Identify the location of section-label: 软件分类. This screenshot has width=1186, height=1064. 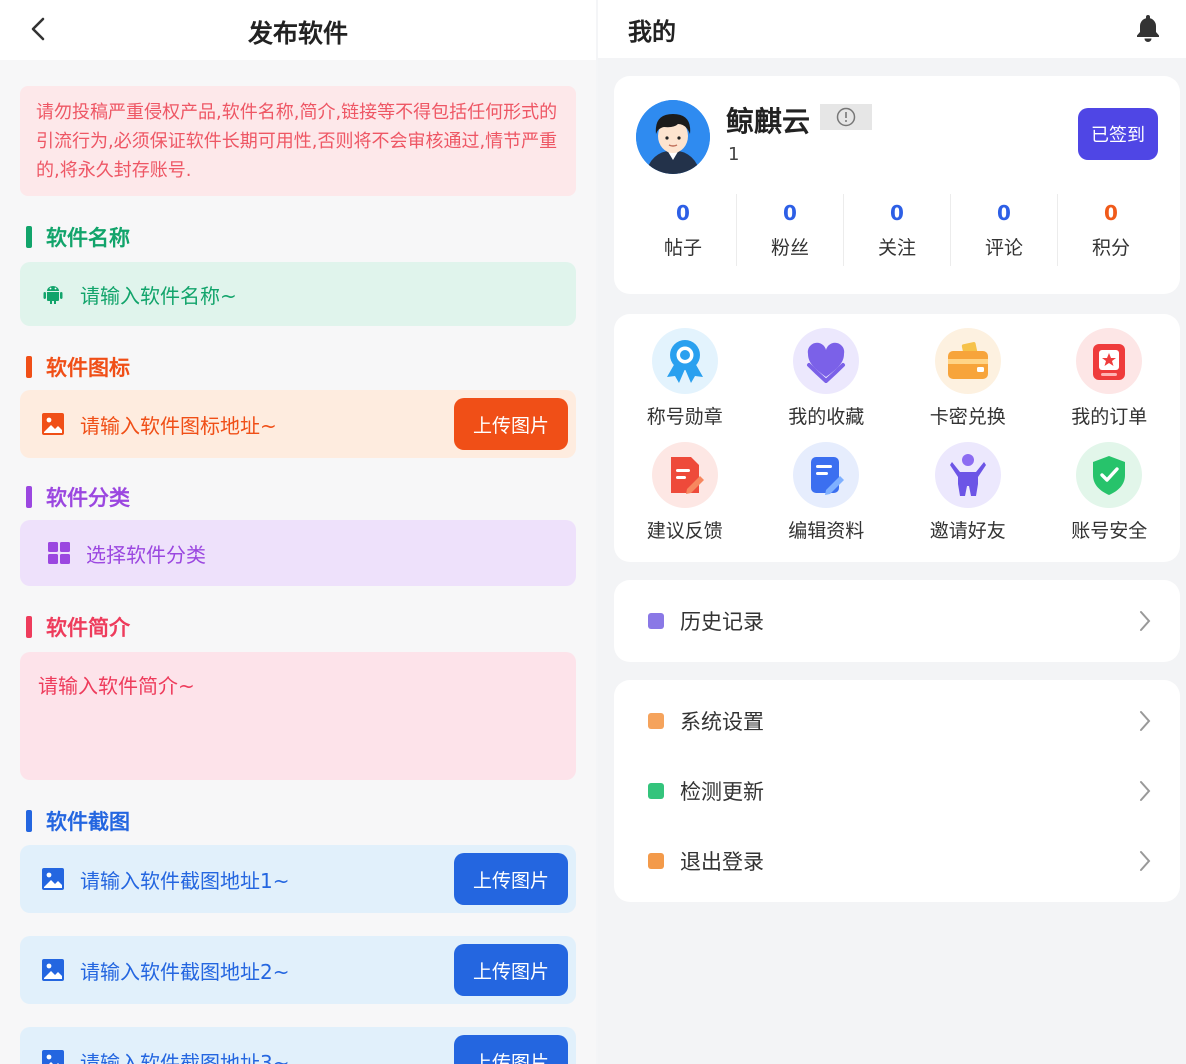
(88, 498).